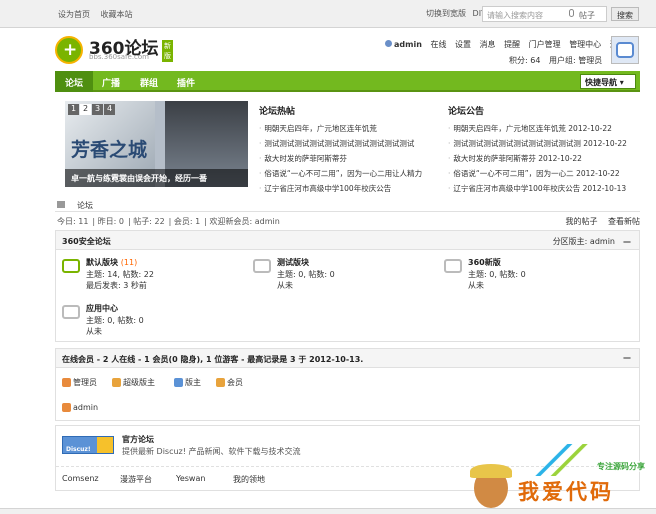 This screenshot has width=656, height=514. Describe the element at coordinates (340, 130) in the screenshot. I see `hot-post-item: 明朝天启四年，广元地区连年饥荒` at that location.